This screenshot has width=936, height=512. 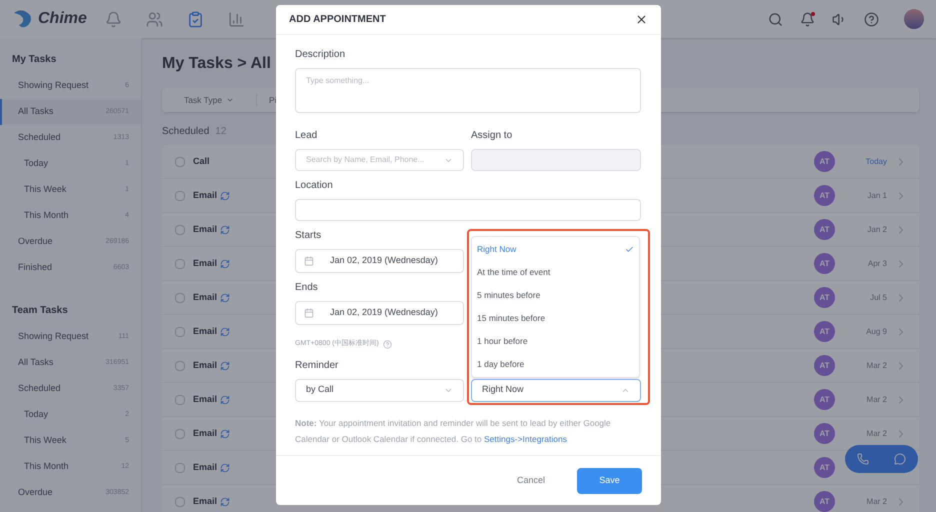 What do you see at coordinates (468, 210) in the screenshot?
I see `location-field` at bounding box center [468, 210].